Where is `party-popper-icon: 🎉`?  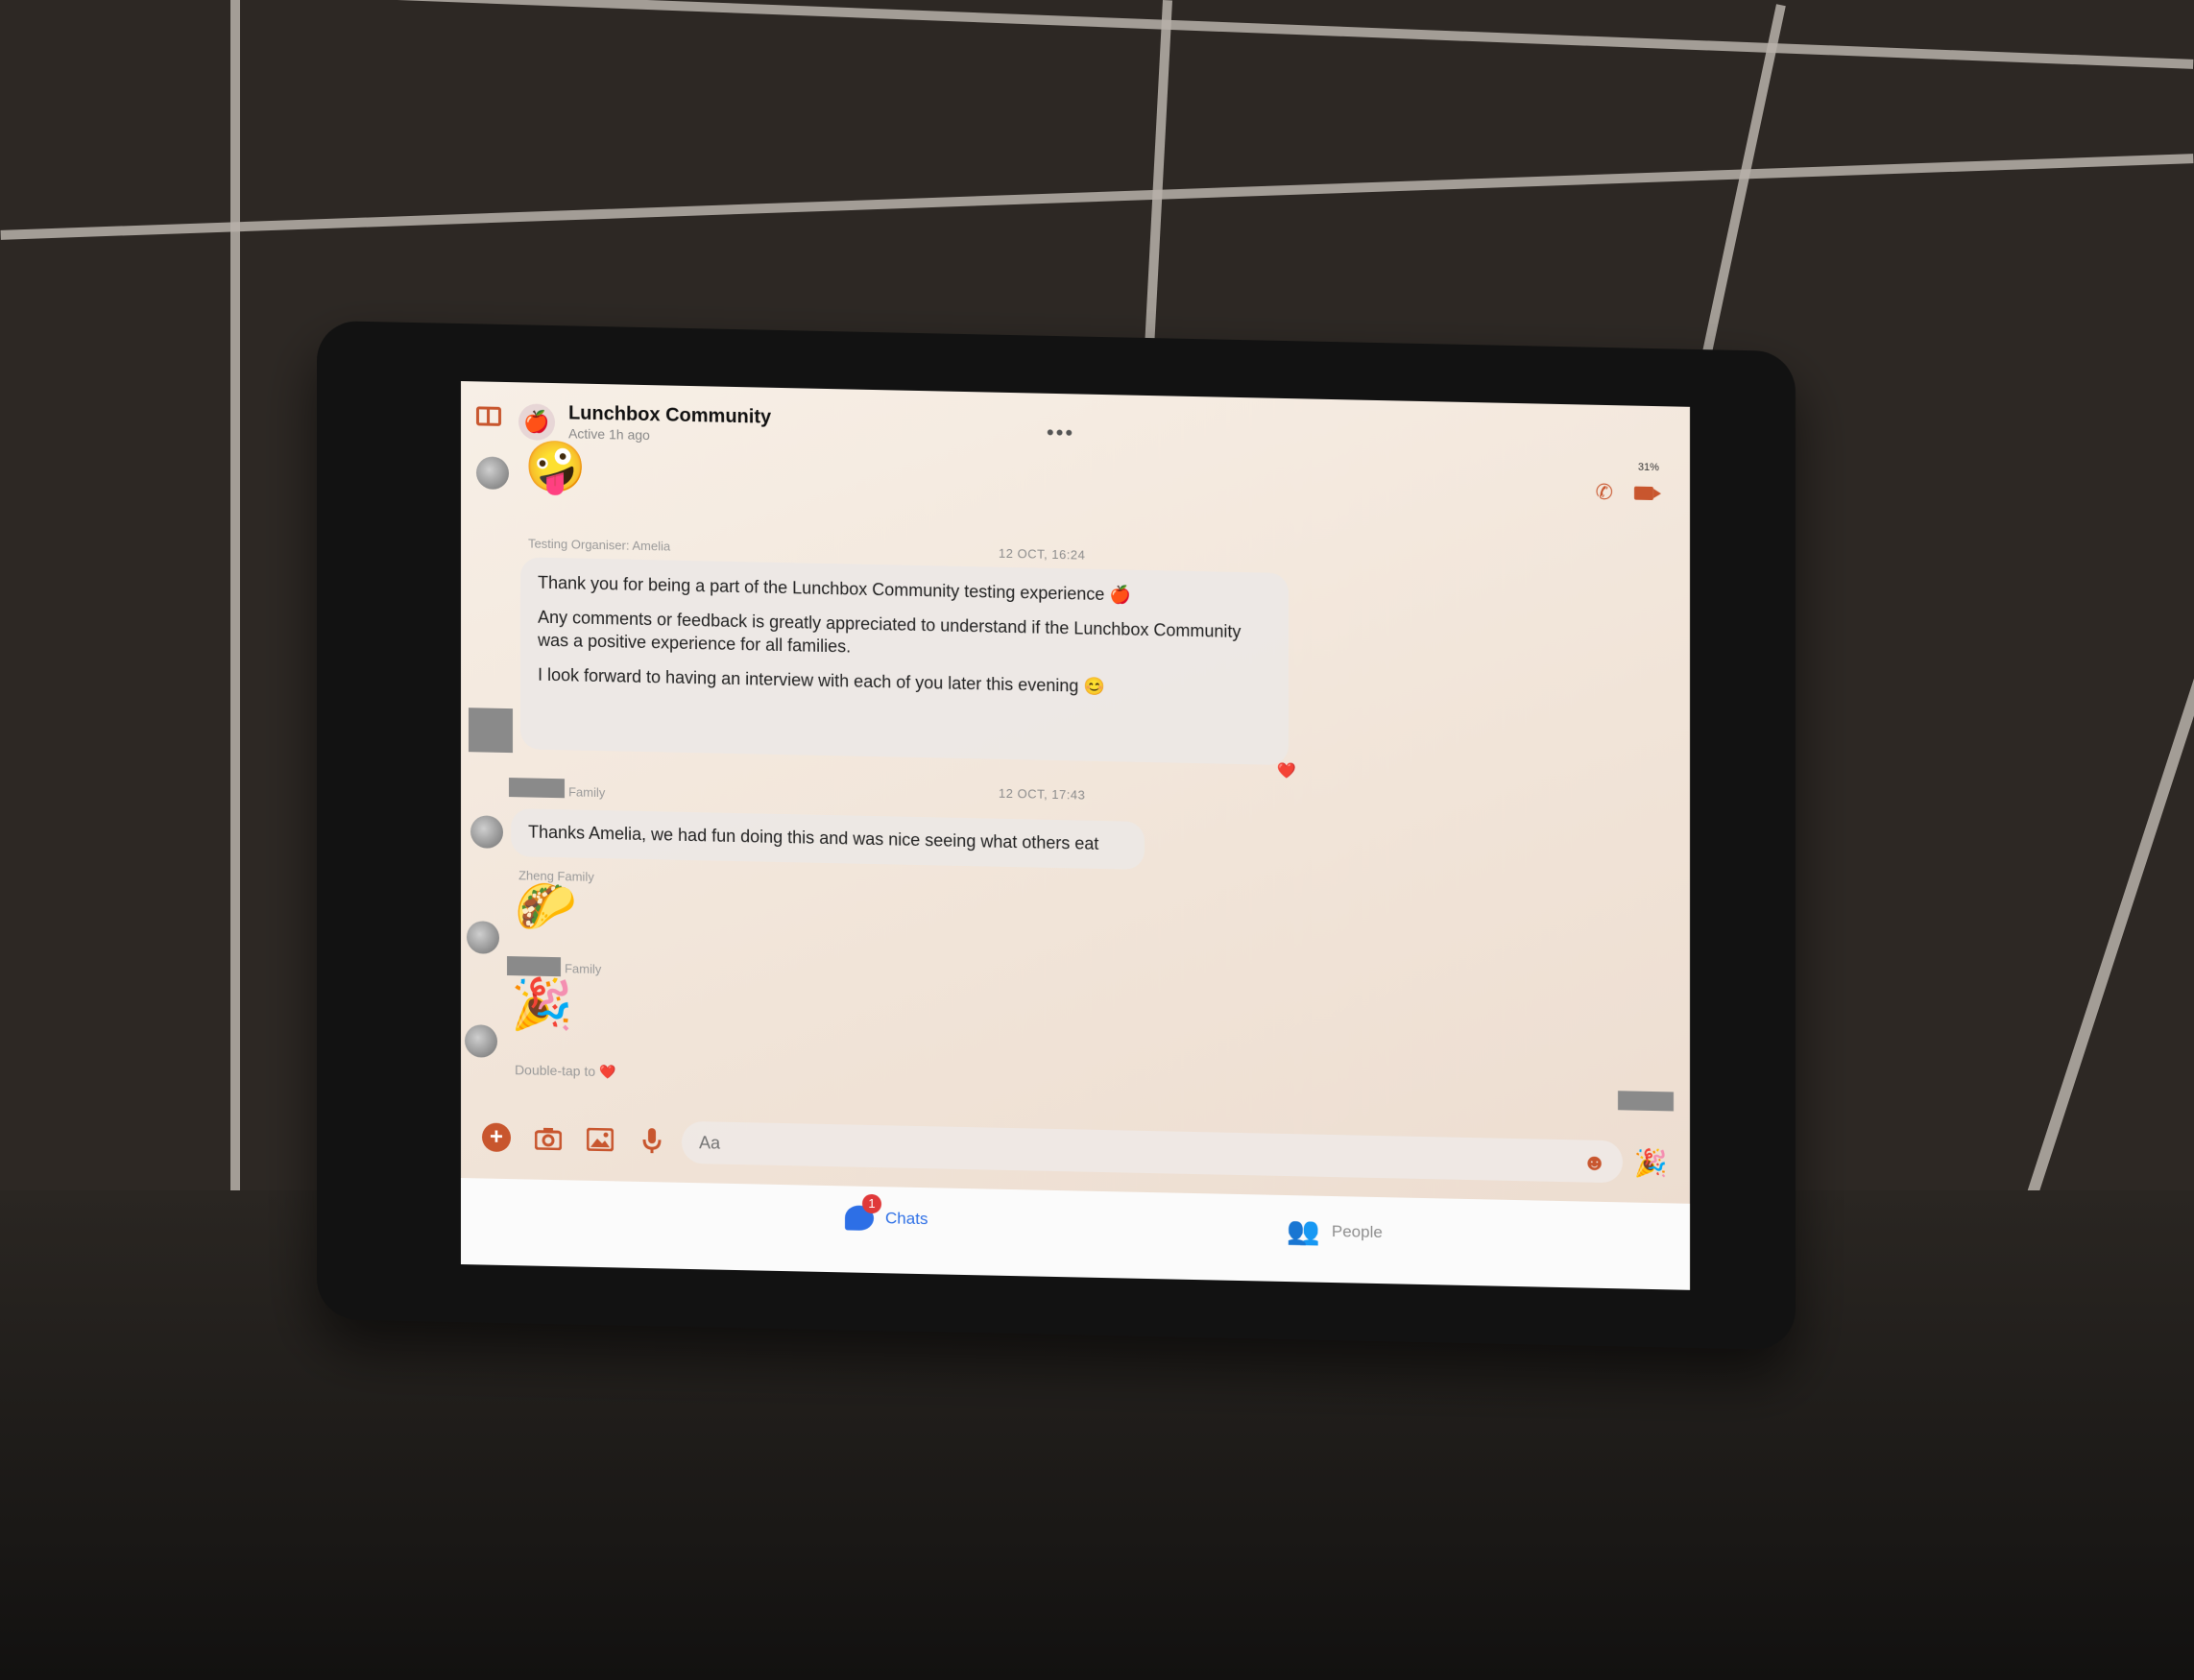
party-popper-icon: 🎉 is located at coordinates (1651, 1163).